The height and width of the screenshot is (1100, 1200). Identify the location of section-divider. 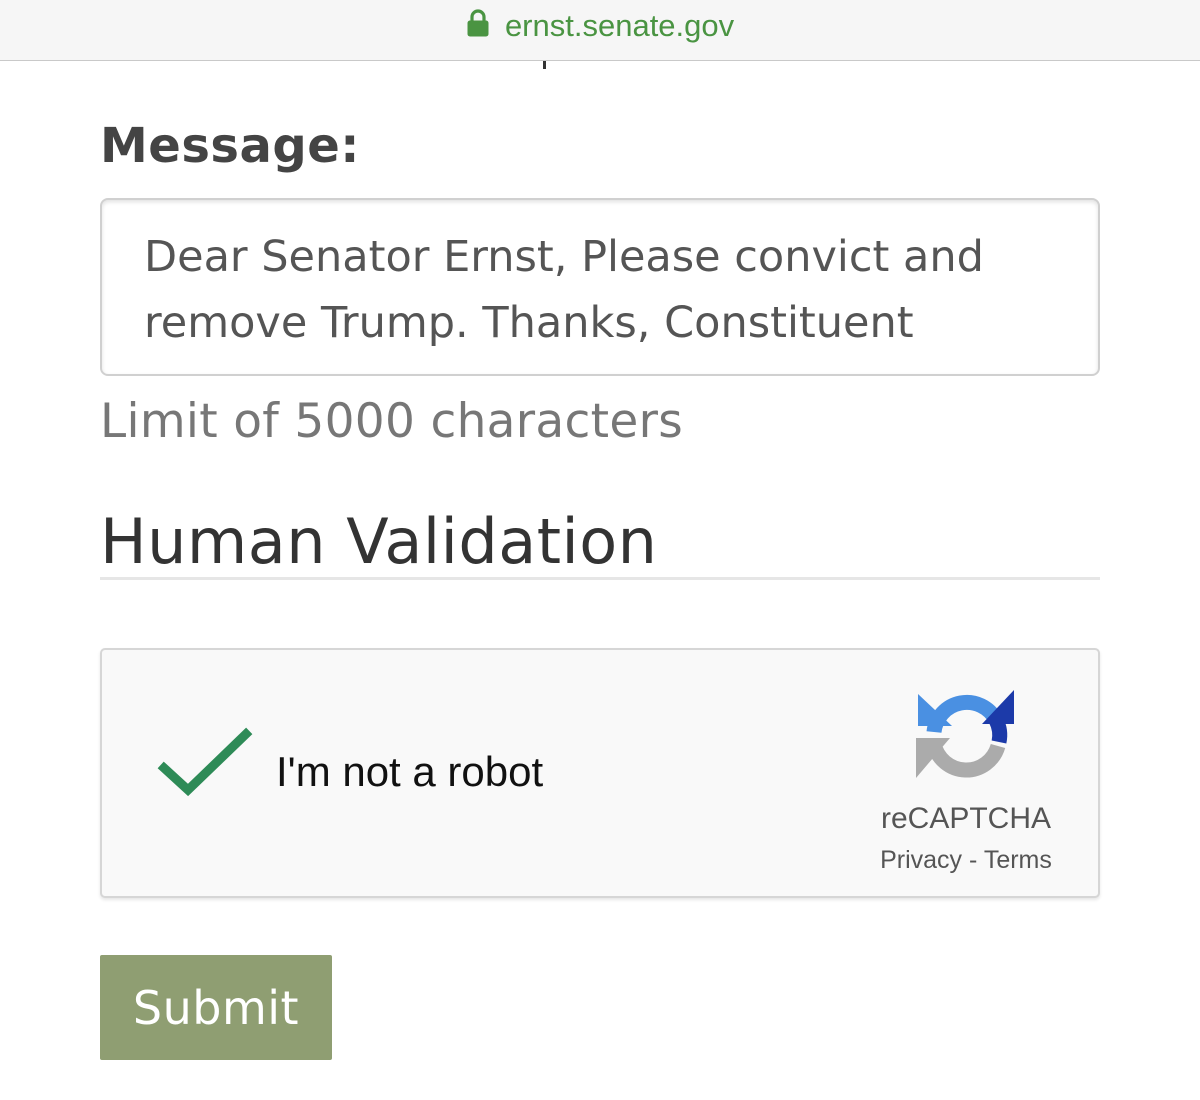
(600, 578).